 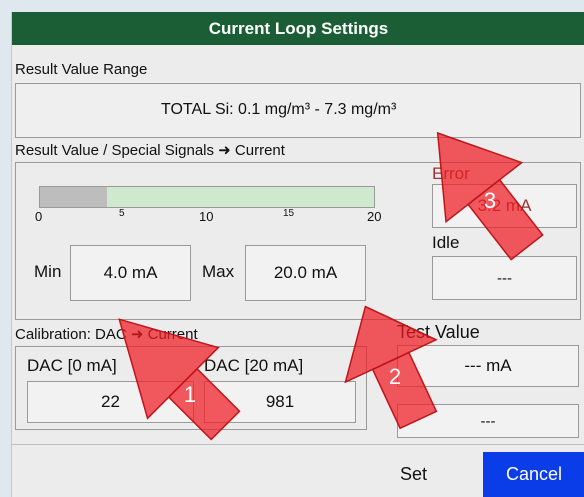 I want to click on result-range-value: TOTAL Si: 0.1 mg/m³ - 7.3 mg/m³, so click(x=279, y=109).